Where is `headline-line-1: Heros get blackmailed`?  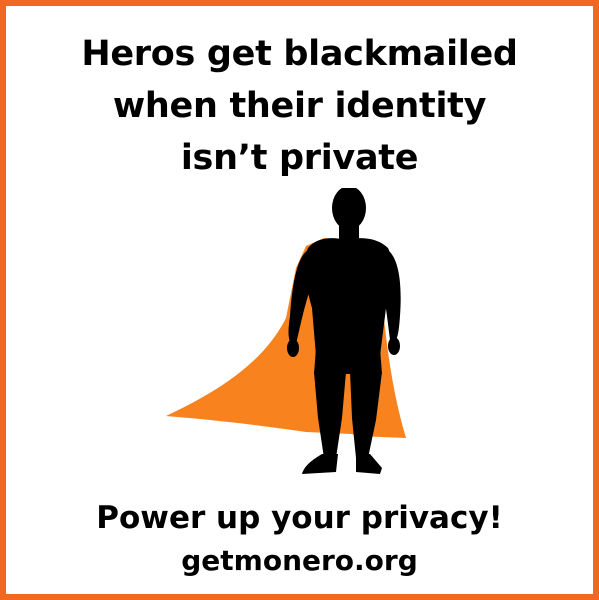
headline-line-1: Heros get blackmailed is located at coordinates (299, 54).